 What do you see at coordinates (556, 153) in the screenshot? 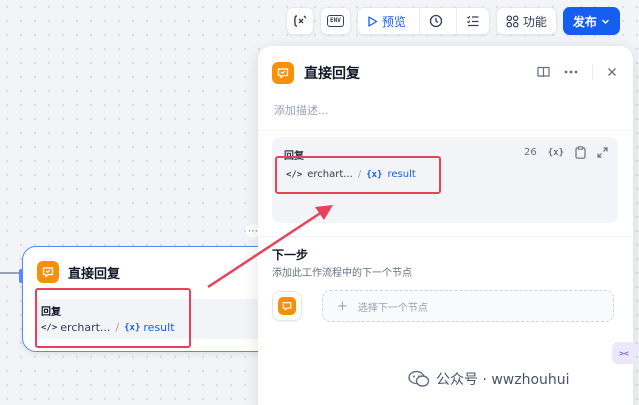
I see `insert-variable-icon: {x}` at bounding box center [556, 153].